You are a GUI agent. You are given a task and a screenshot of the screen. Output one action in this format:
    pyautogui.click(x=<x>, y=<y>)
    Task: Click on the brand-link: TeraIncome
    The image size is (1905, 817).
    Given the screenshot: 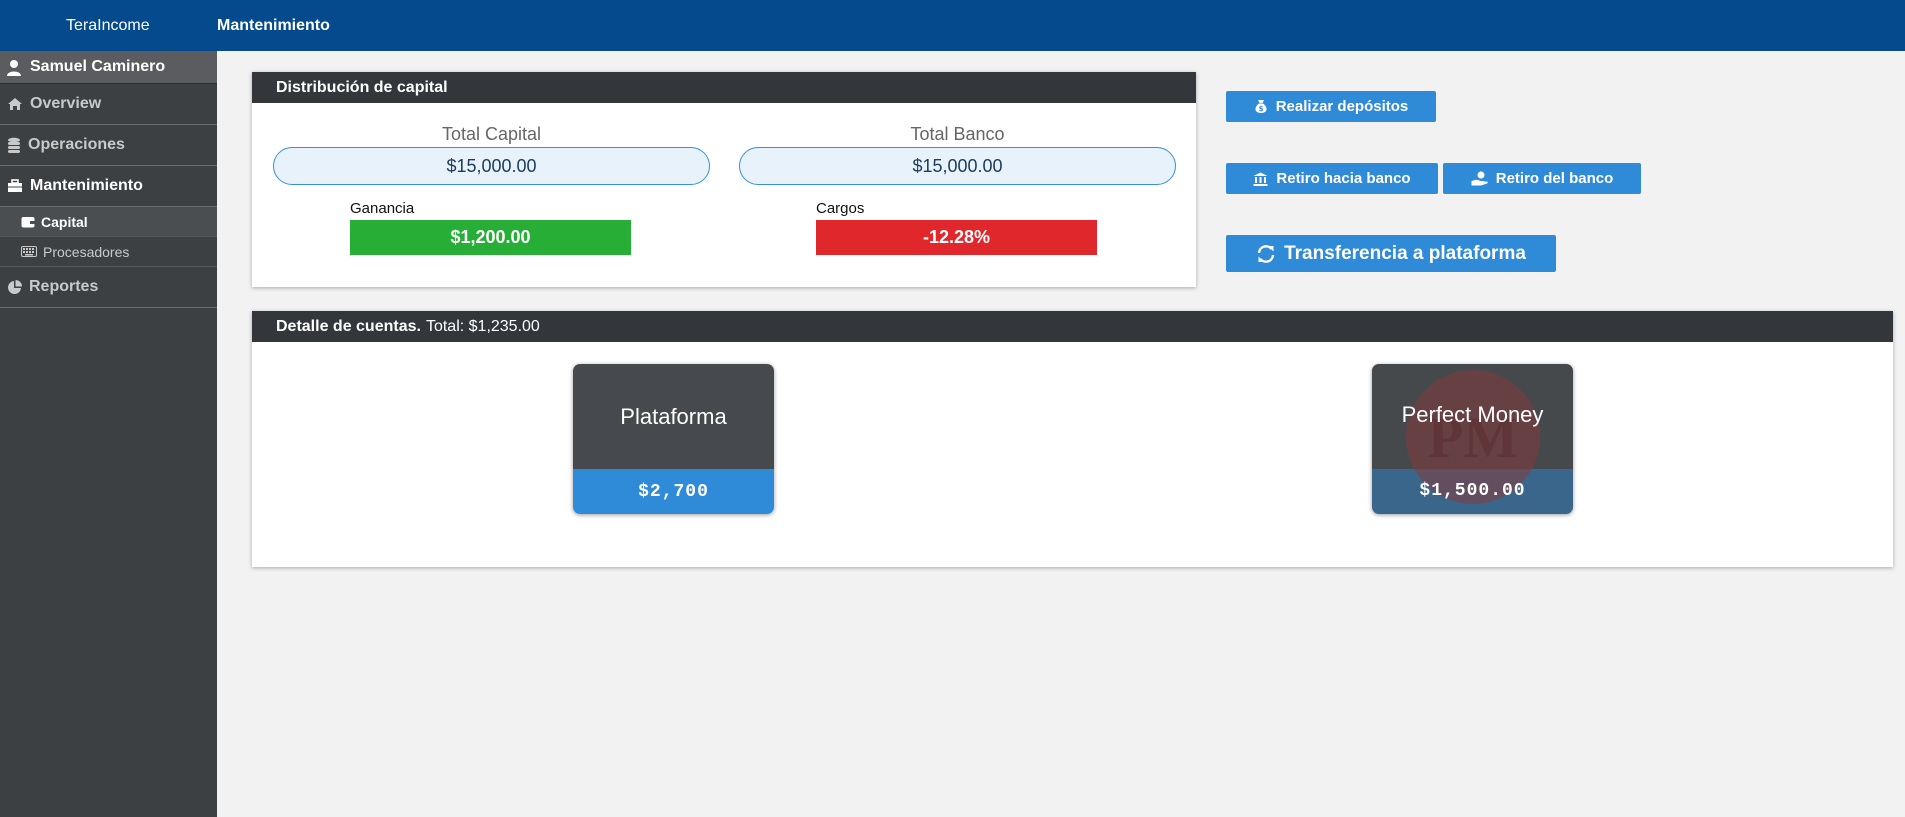 What is the action you would take?
    pyautogui.click(x=108, y=26)
    